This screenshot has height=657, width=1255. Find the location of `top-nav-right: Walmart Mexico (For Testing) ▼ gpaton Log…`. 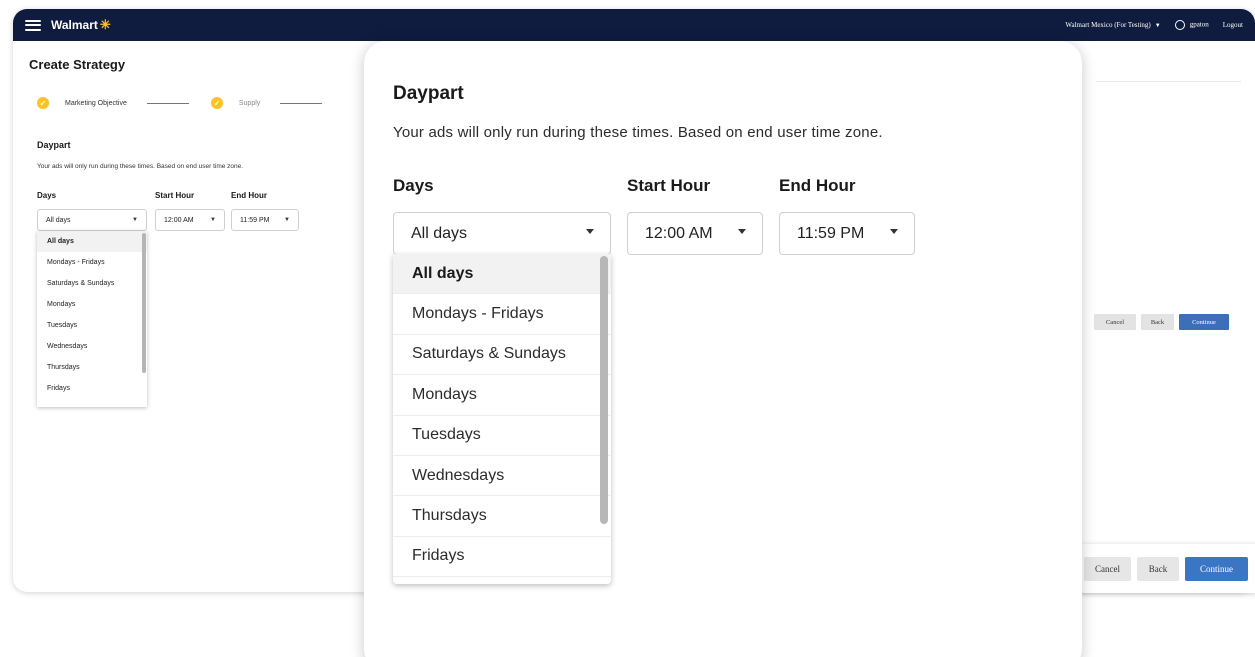

top-nav-right: Walmart Mexico (For Testing) ▼ gpaton Log… is located at coordinates (1154, 25).